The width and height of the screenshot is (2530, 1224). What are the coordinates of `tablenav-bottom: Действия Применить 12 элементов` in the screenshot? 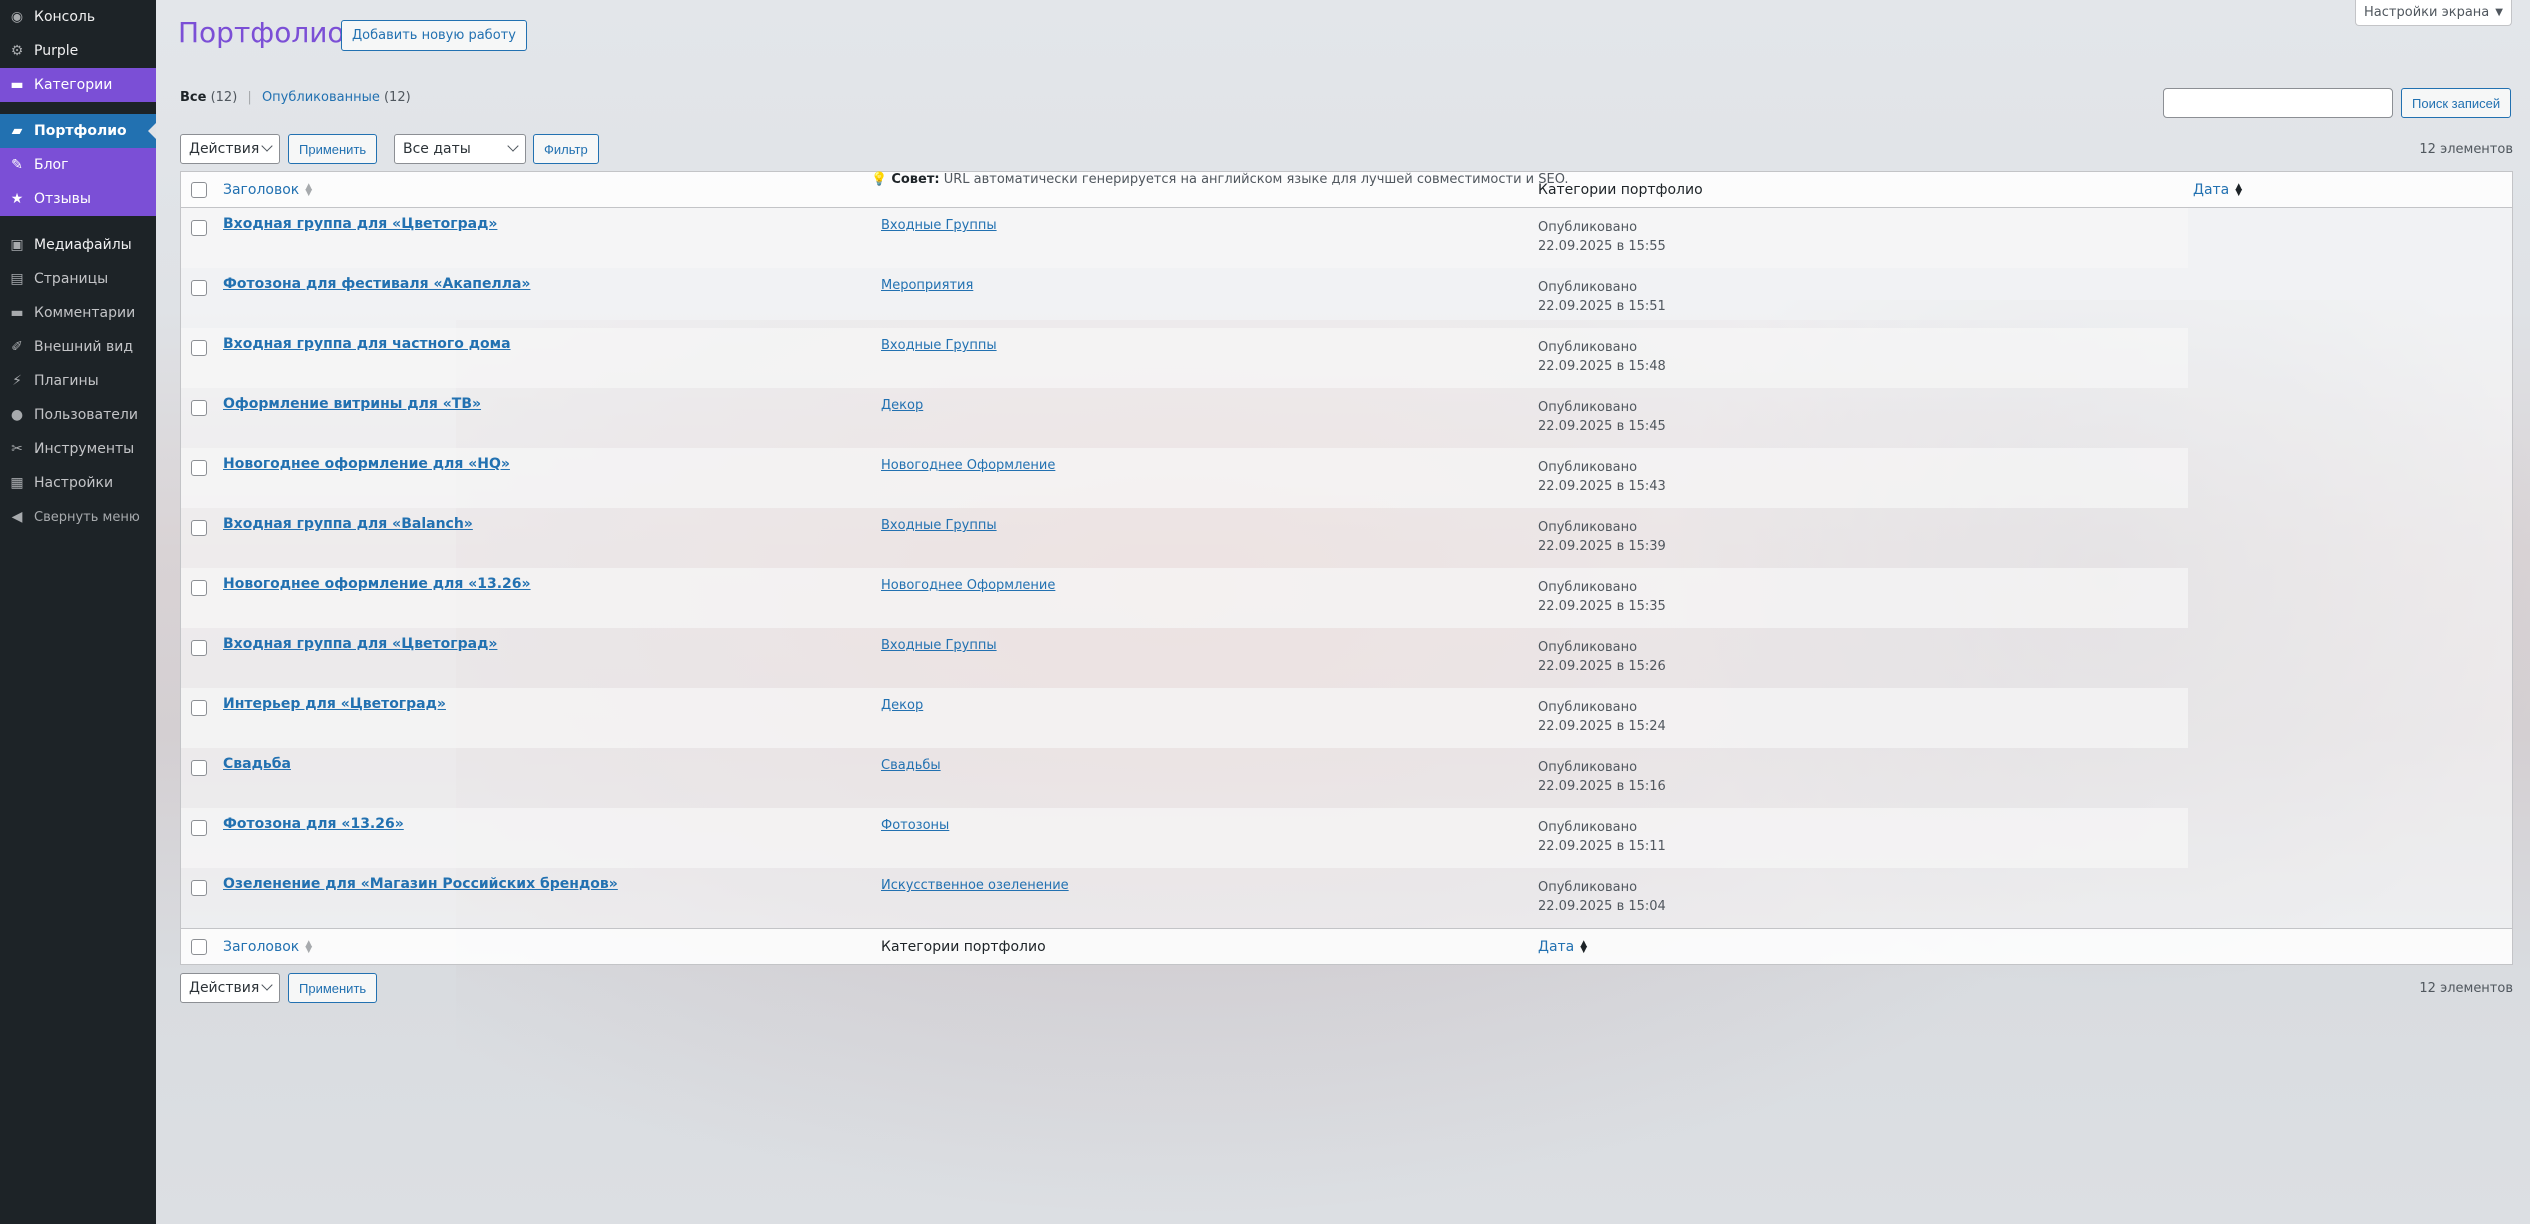 It's located at (1346, 988).